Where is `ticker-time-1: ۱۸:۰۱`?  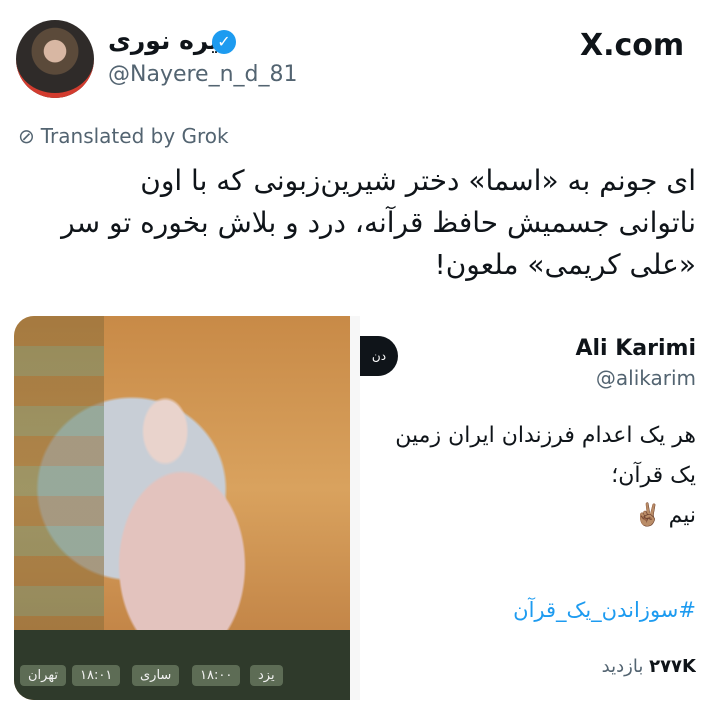 ticker-time-1: ۱۸:۰۱ is located at coordinates (96, 675).